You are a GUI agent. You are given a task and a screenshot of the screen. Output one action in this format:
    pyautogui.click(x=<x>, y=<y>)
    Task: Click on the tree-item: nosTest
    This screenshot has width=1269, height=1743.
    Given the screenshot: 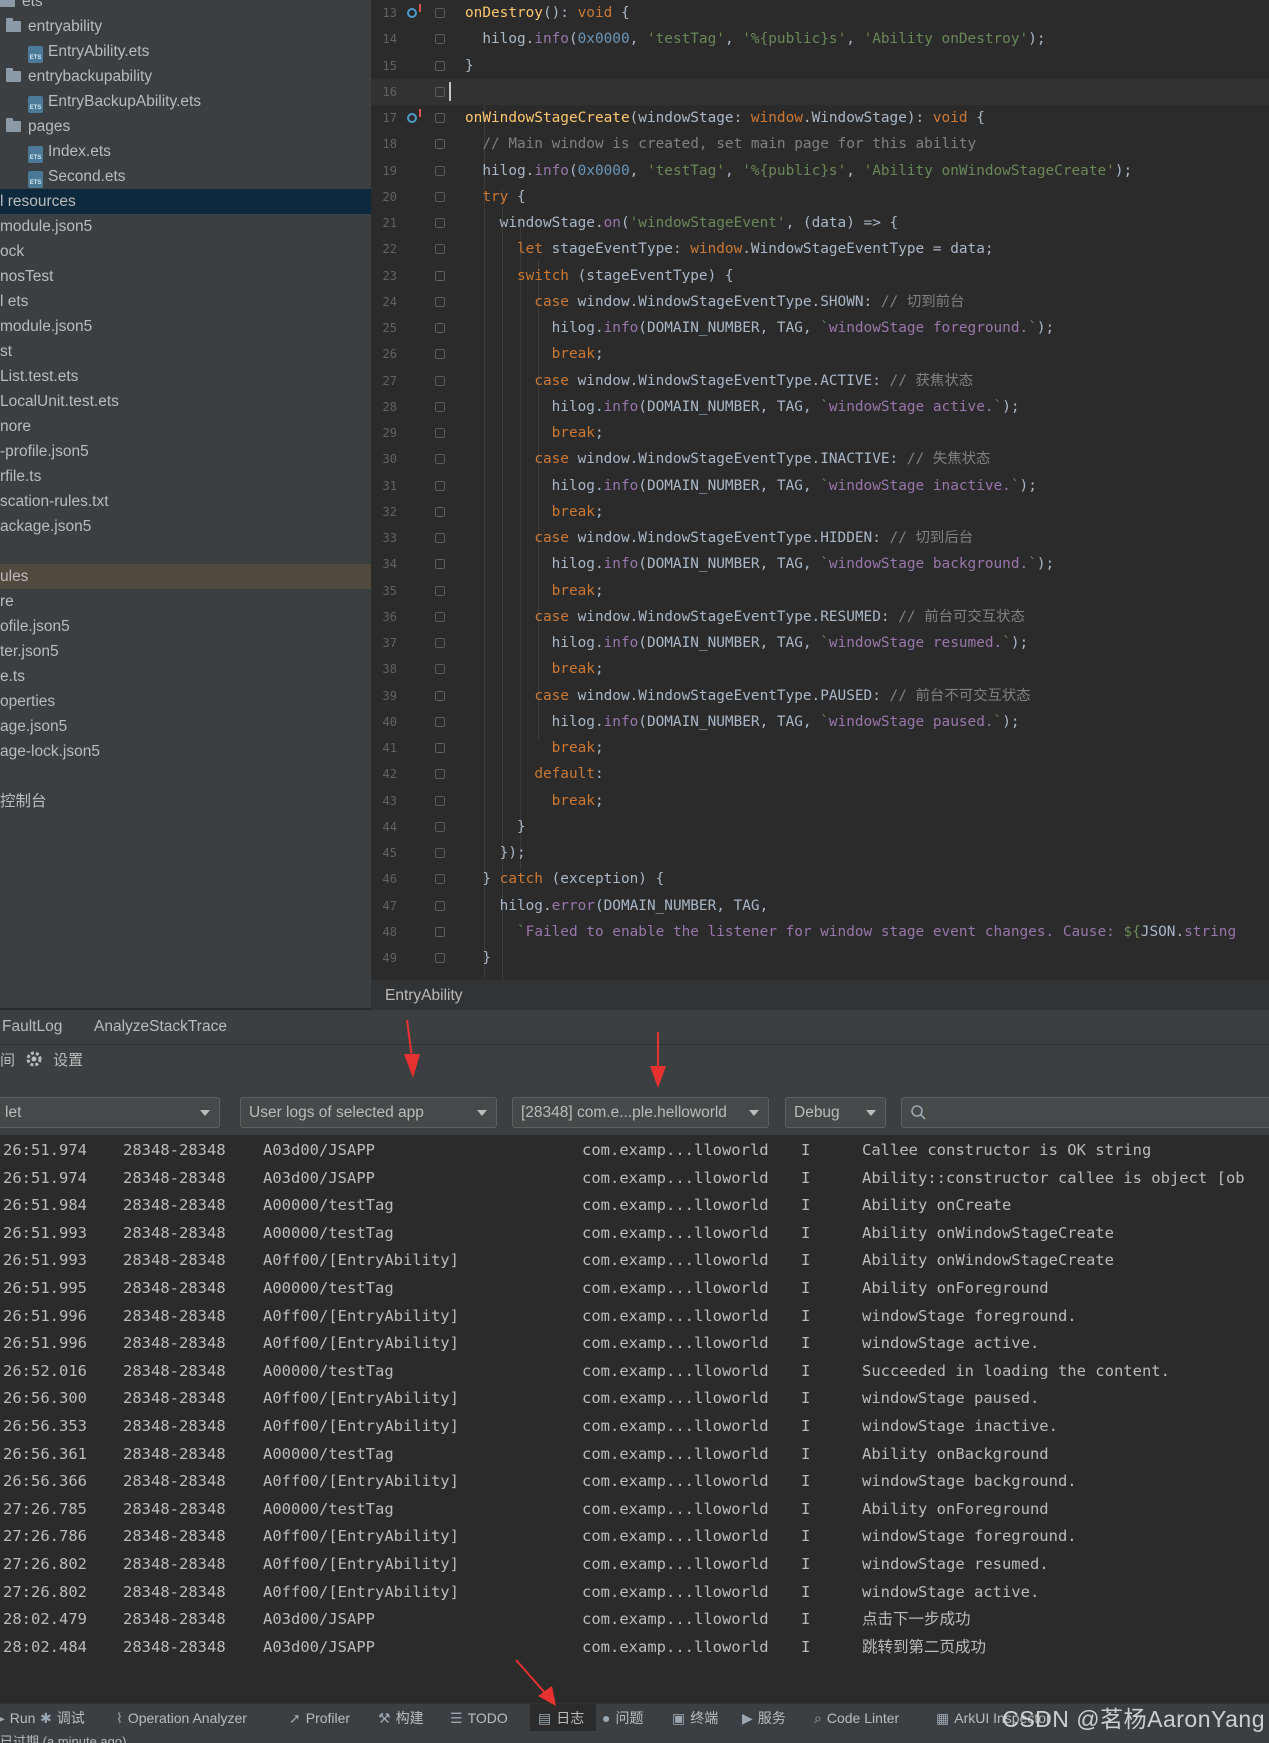 What is the action you would take?
    pyautogui.click(x=185, y=276)
    